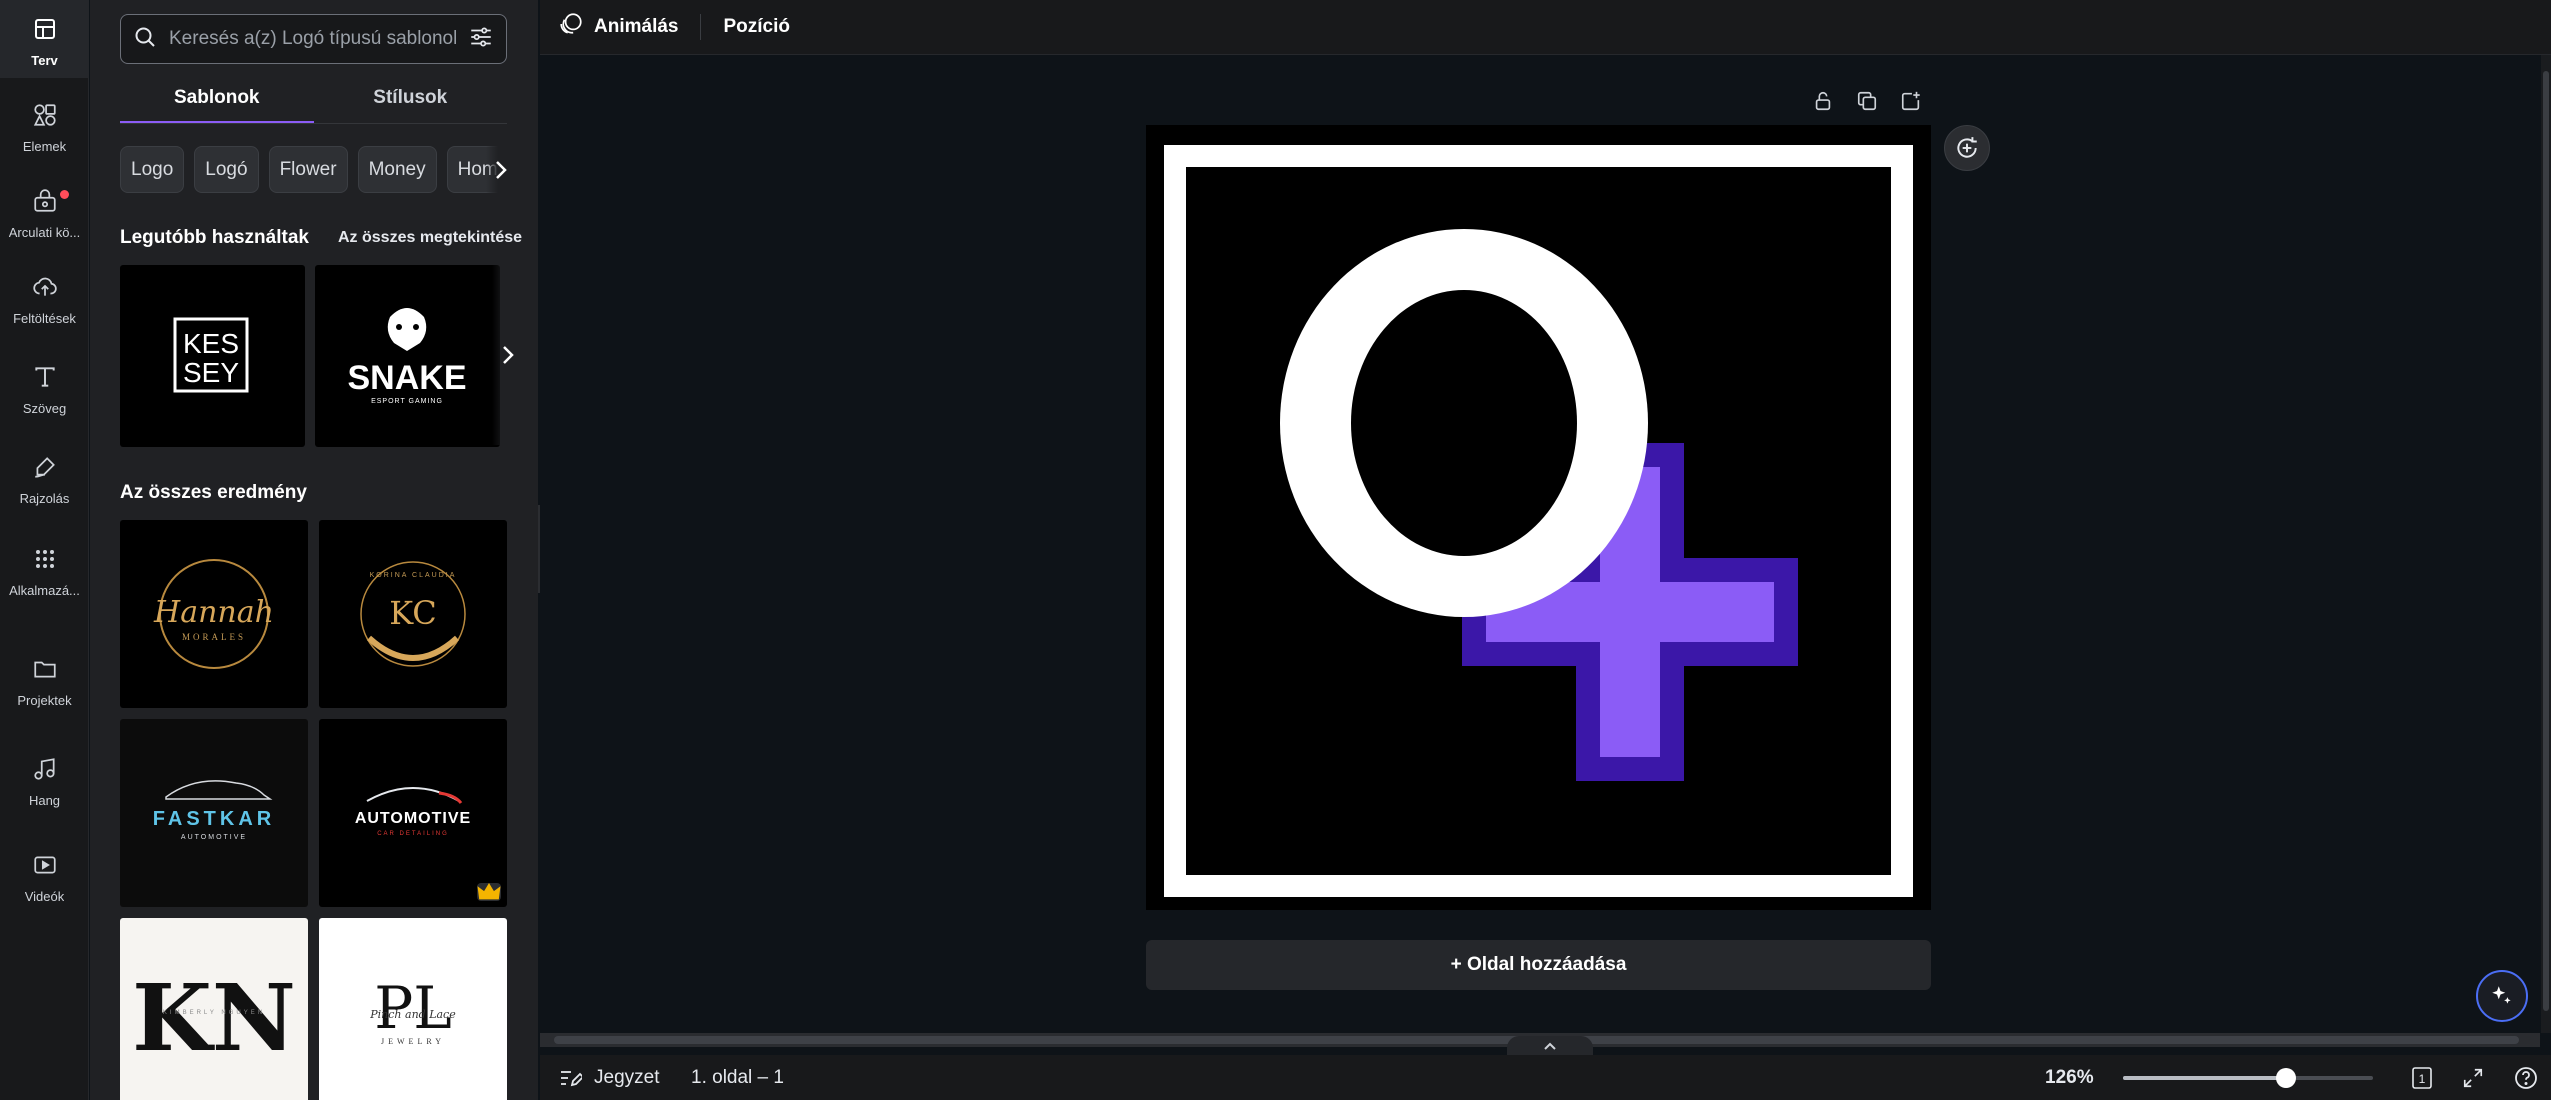 The image size is (2551, 1100). I want to click on rail-label: Szöveg, so click(44, 408).